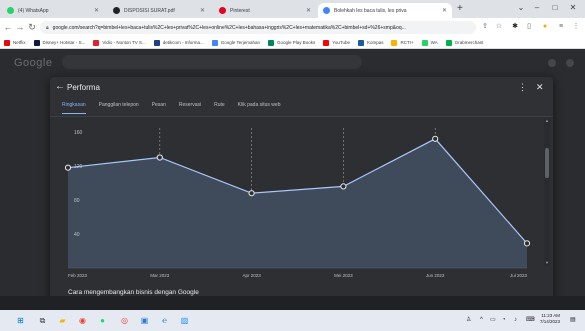 Image resolution: width=585 pixels, height=331 pixels. I want to click on tab-pinterest: Pinterest ✕, so click(265, 10).